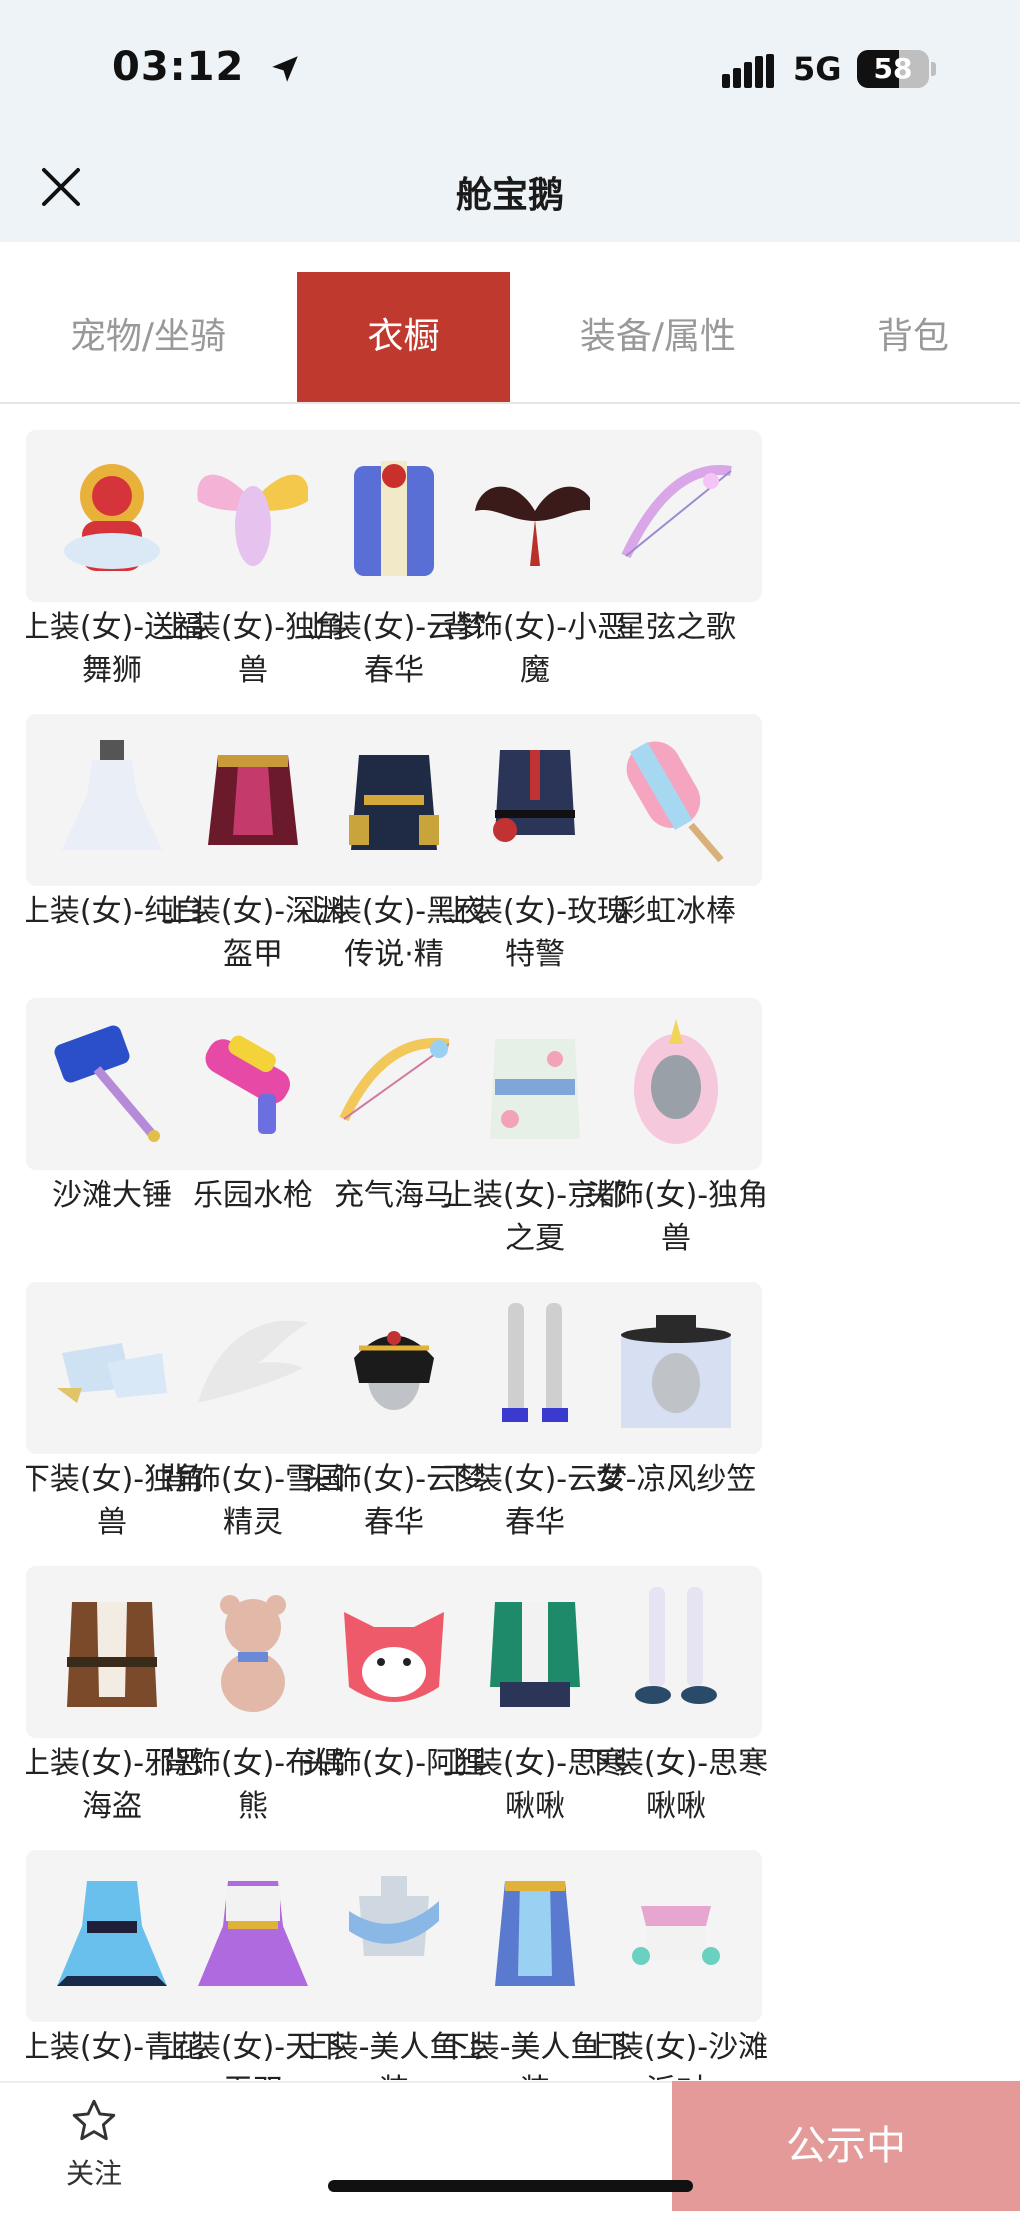 The image size is (1020, 2213). Describe the element at coordinates (510, 2186) in the screenshot. I see `home-indicator` at that location.